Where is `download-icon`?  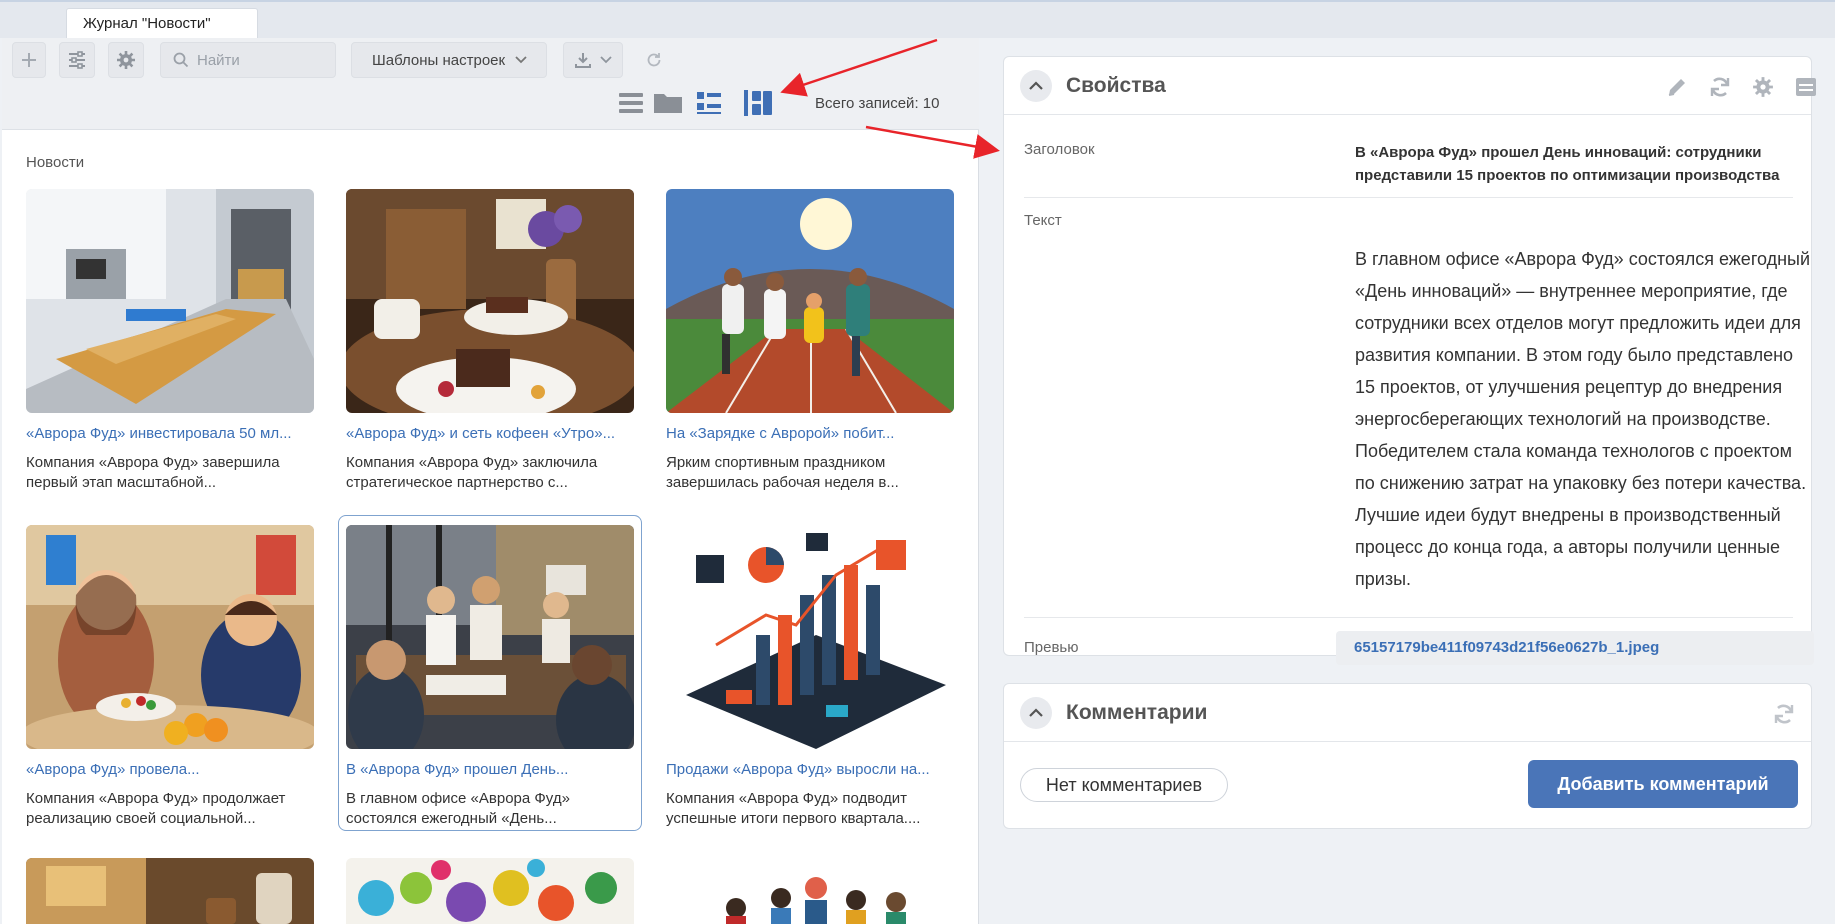 download-icon is located at coordinates (583, 60).